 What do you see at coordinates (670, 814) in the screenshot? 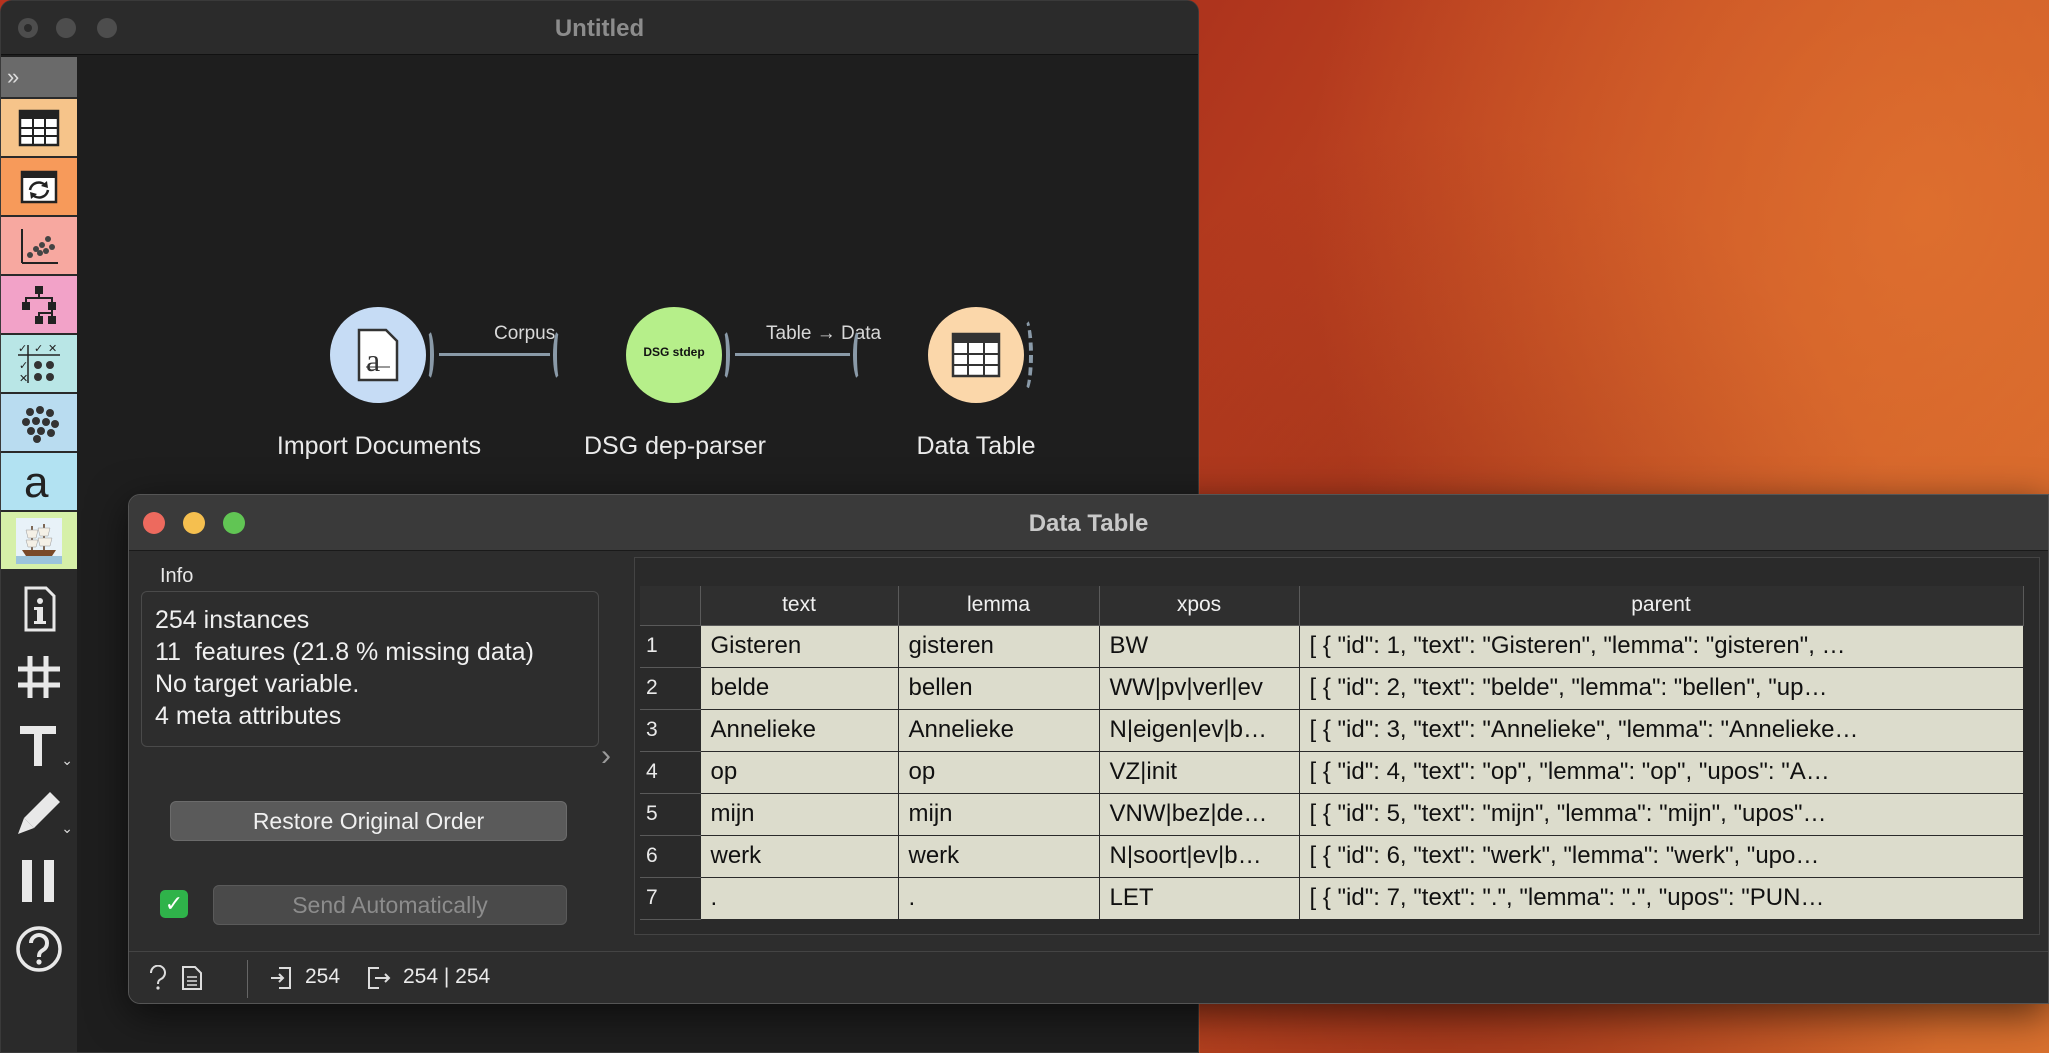
I see `row-header: 5` at bounding box center [670, 814].